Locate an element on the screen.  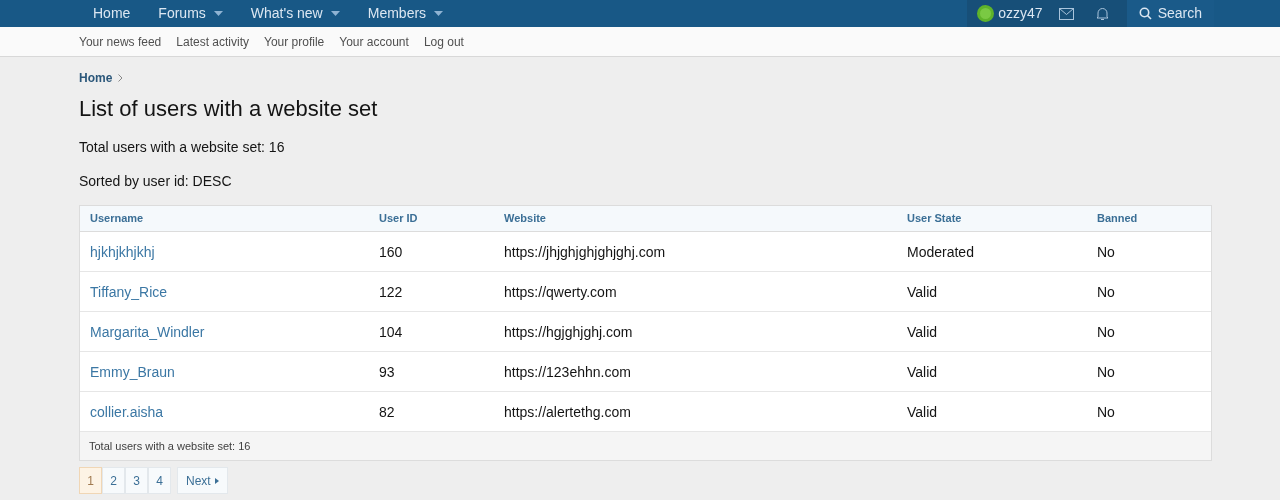
mail-icon is located at coordinates (1066, 13).